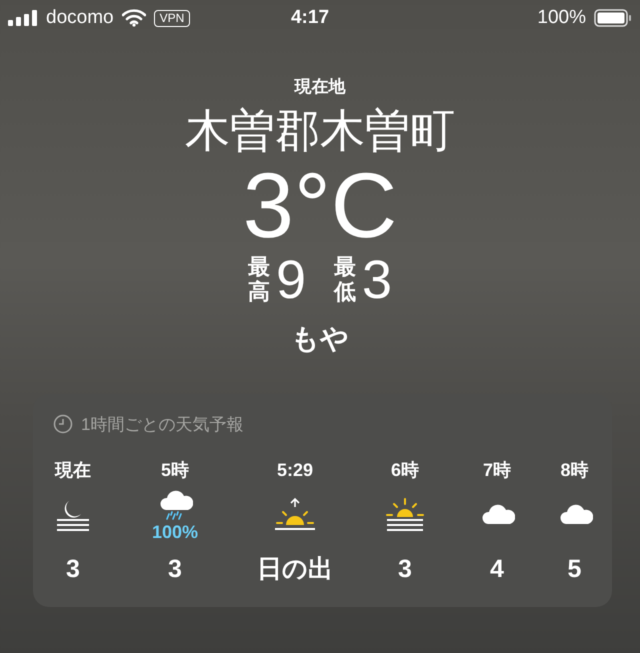  I want to click on high-label: 最高, so click(259, 279).